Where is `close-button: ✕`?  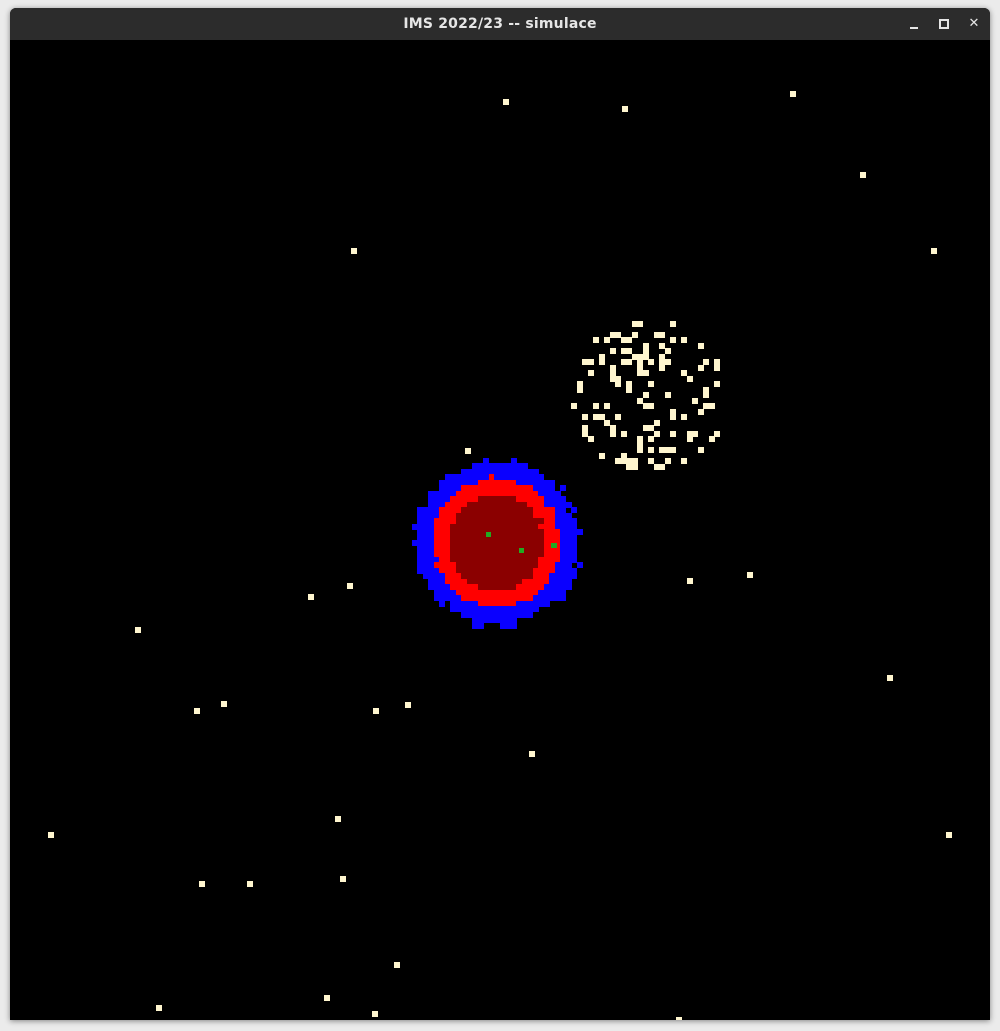
close-button: ✕ is located at coordinates (974, 24).